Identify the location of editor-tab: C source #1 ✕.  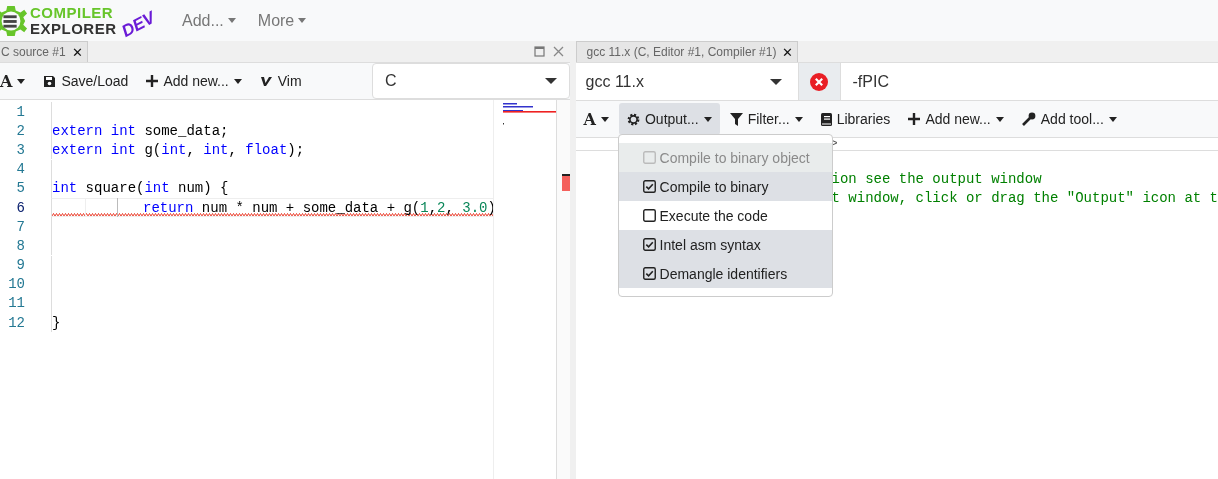
(44, 51).